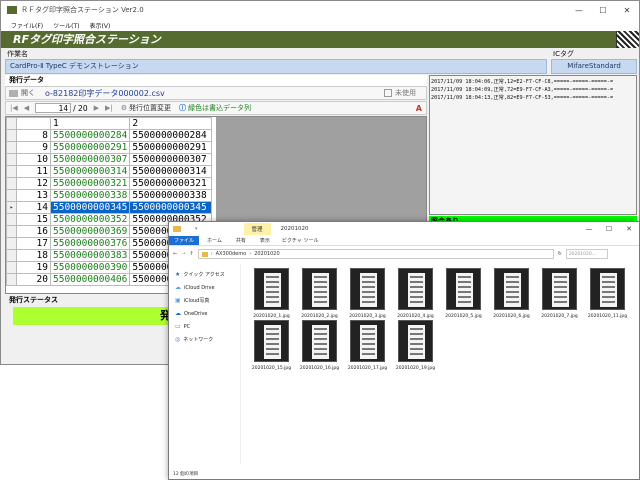  Describe the element at coordinates (607, 289) in the screenshot. I see `image-preview` at that location.